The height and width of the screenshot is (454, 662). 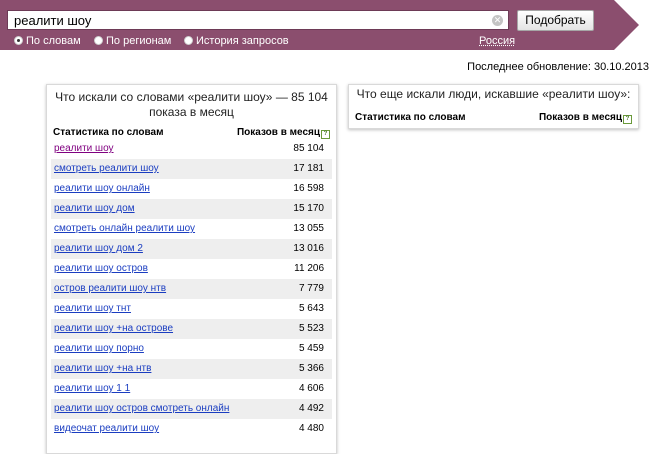 What do you see at coordinates (106, 169) in the screenshot?
I see `keyword-link: смотреть реалити шоу` at bounding box center [106, 169].